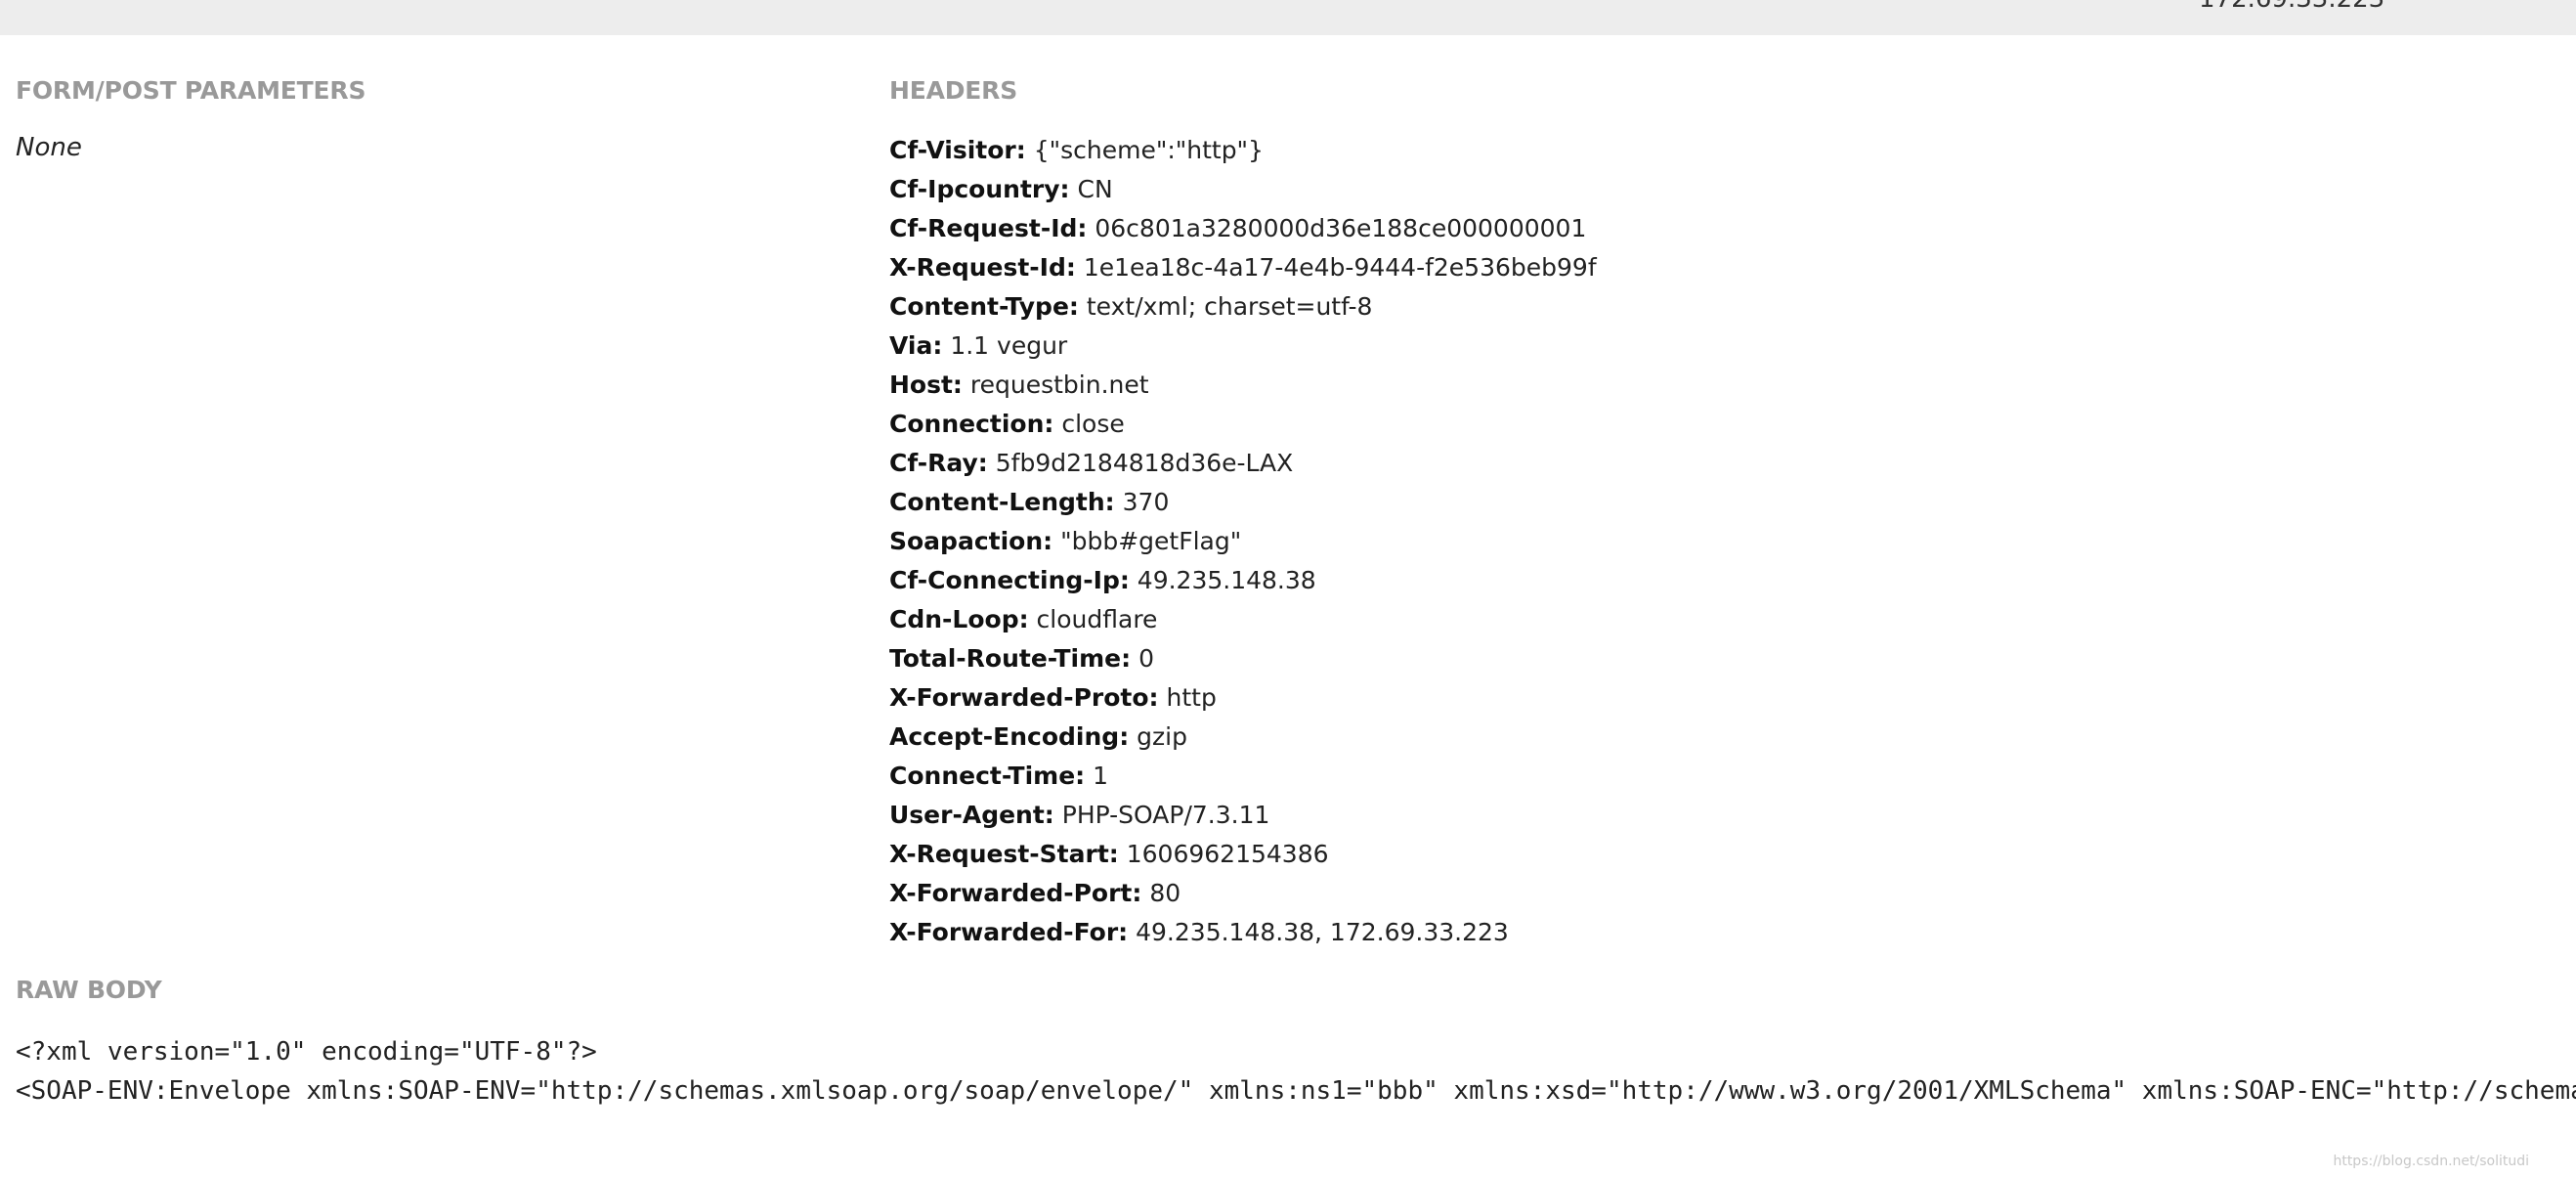 The image size is (2576, 1177). I want to click on header-value: PHP-SOAP/7.3.11, so click(1165, 815).